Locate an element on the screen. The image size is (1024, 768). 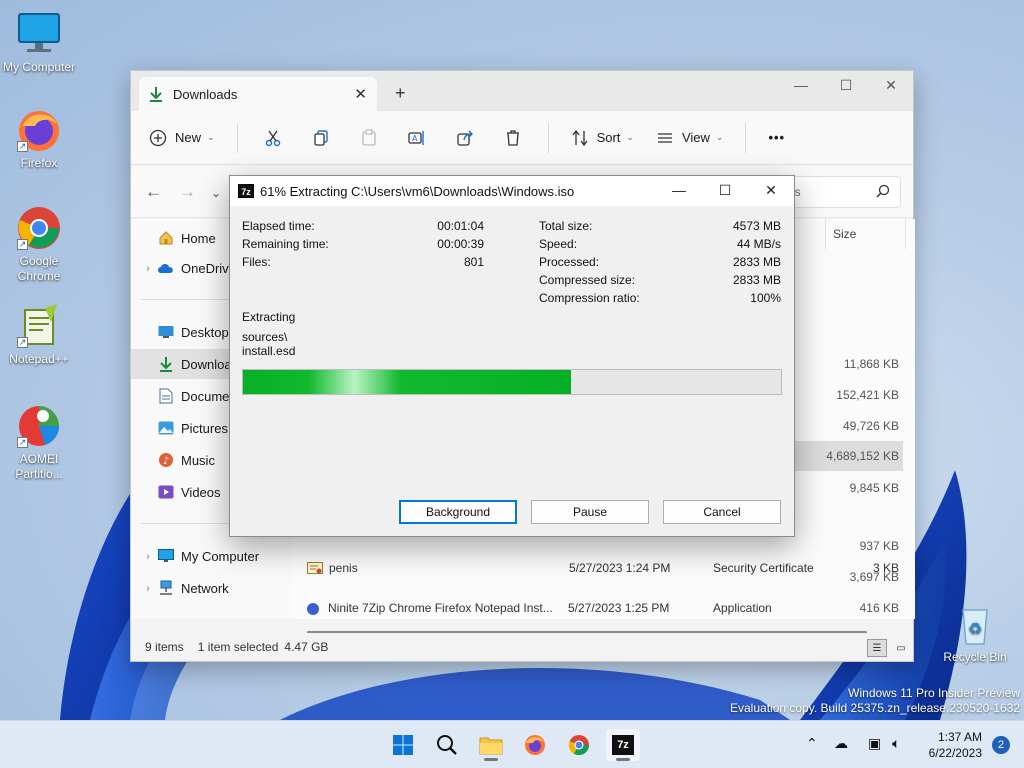
view-list-icon is located at coordinates (664, 137).